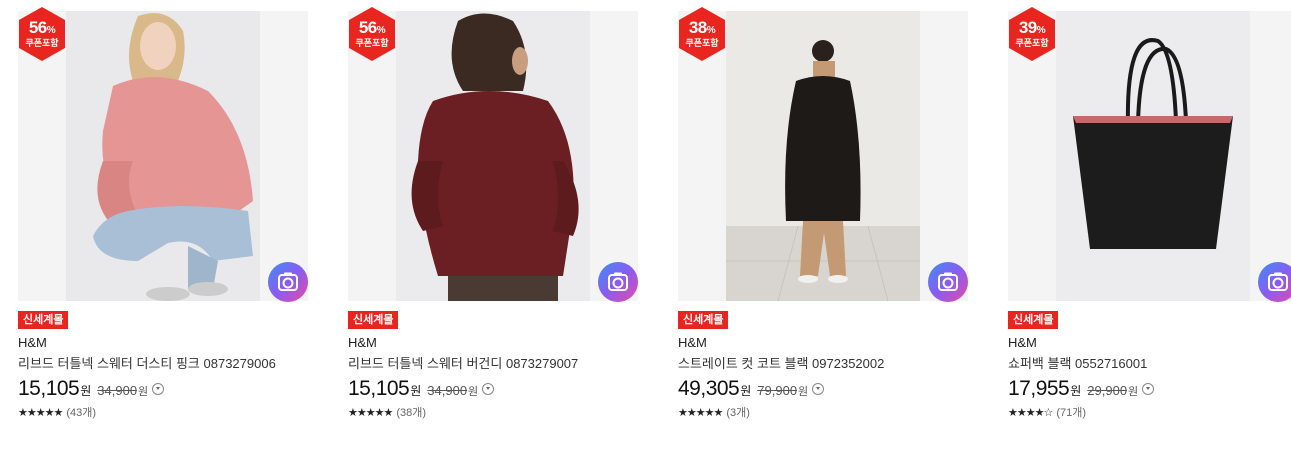 The image size is (1291, 453). I want to click on rating-row: ★★★★★ (3개), so click(714, 412).